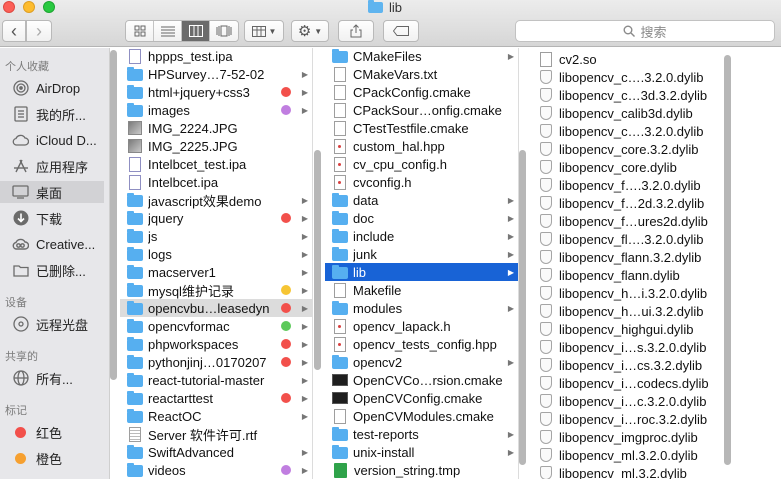  I want to click on sidebar-item-remote-disc: 远程光盘, so click(52, 324).